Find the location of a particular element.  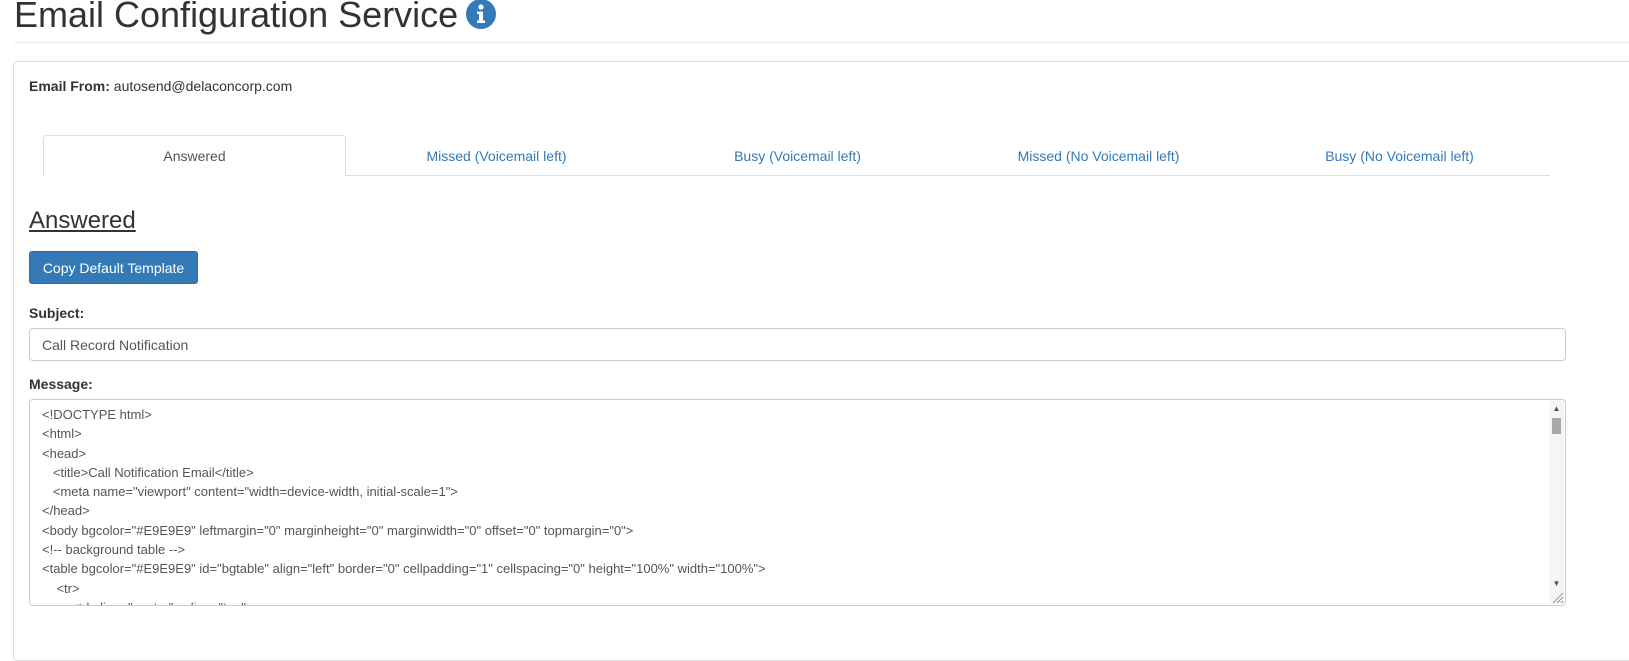

scroll-up-arrow-icon: ▲ is located at coordinates (1556, 408).